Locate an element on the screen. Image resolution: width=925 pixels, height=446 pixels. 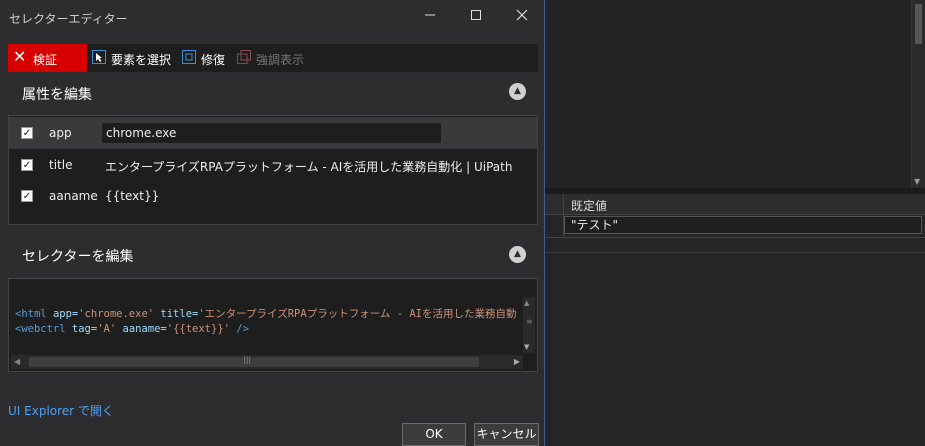
validate-button: ✕ 検証 is located at coordinates (47, 58).